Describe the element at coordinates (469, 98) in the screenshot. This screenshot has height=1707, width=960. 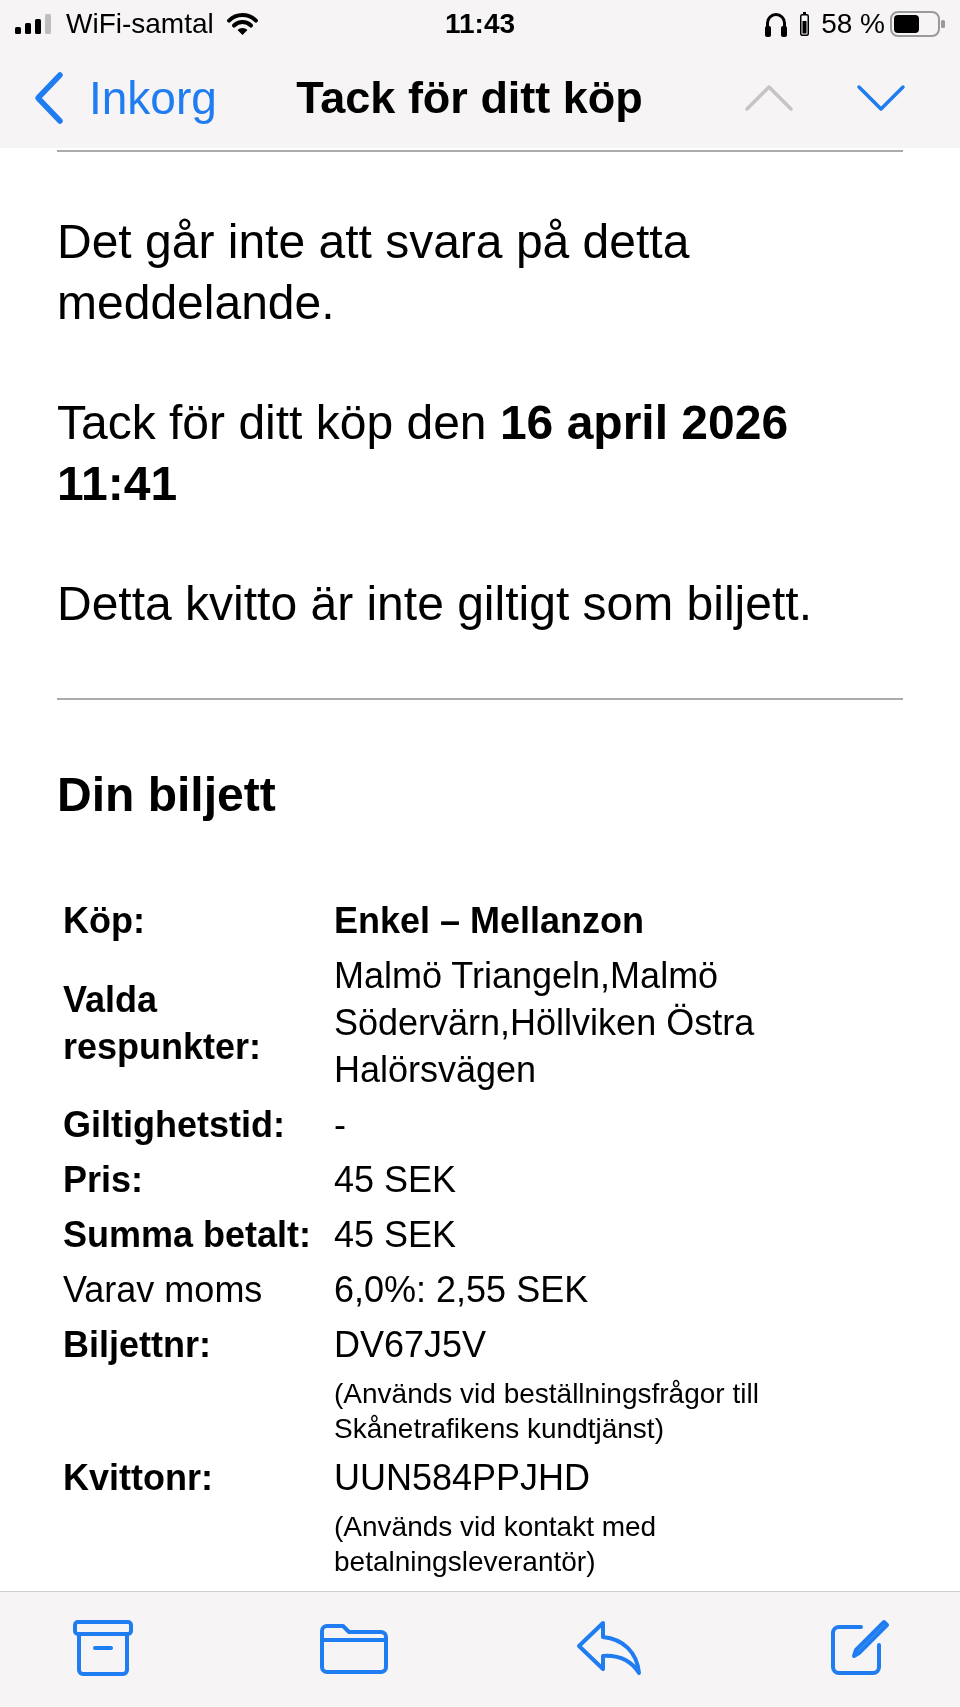
I see `nav-title: Tack för ditt köp` at that location.